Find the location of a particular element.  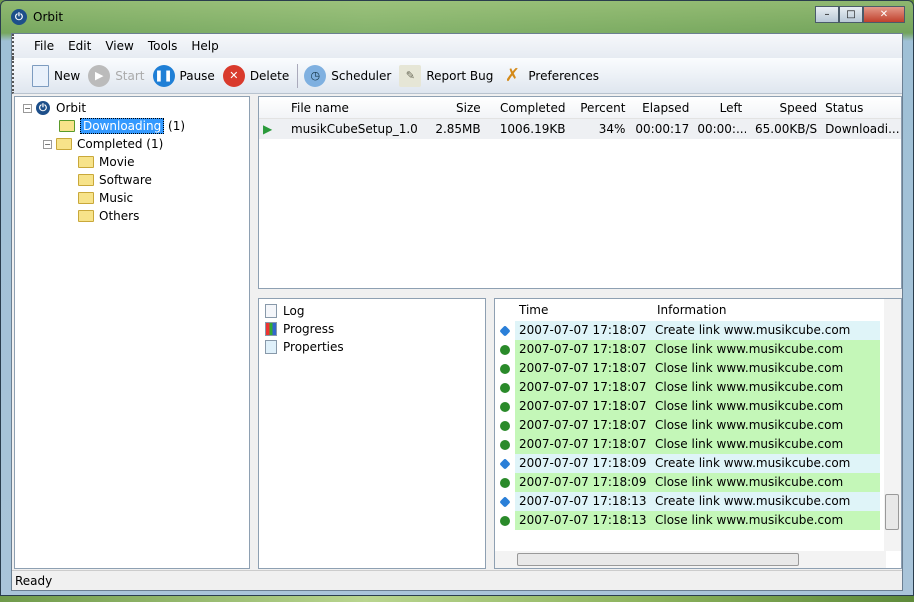

tree-item-music: Music is located at coordinates (136, 198).